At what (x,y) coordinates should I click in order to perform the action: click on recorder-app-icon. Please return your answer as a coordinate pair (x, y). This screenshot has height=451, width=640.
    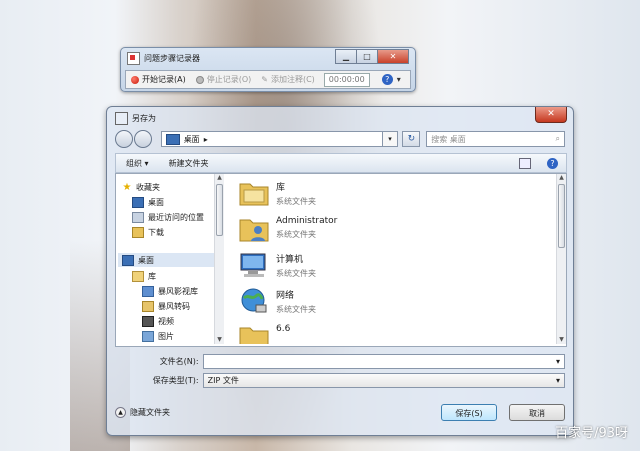
    Looking at the image, I should click on (133, 58).